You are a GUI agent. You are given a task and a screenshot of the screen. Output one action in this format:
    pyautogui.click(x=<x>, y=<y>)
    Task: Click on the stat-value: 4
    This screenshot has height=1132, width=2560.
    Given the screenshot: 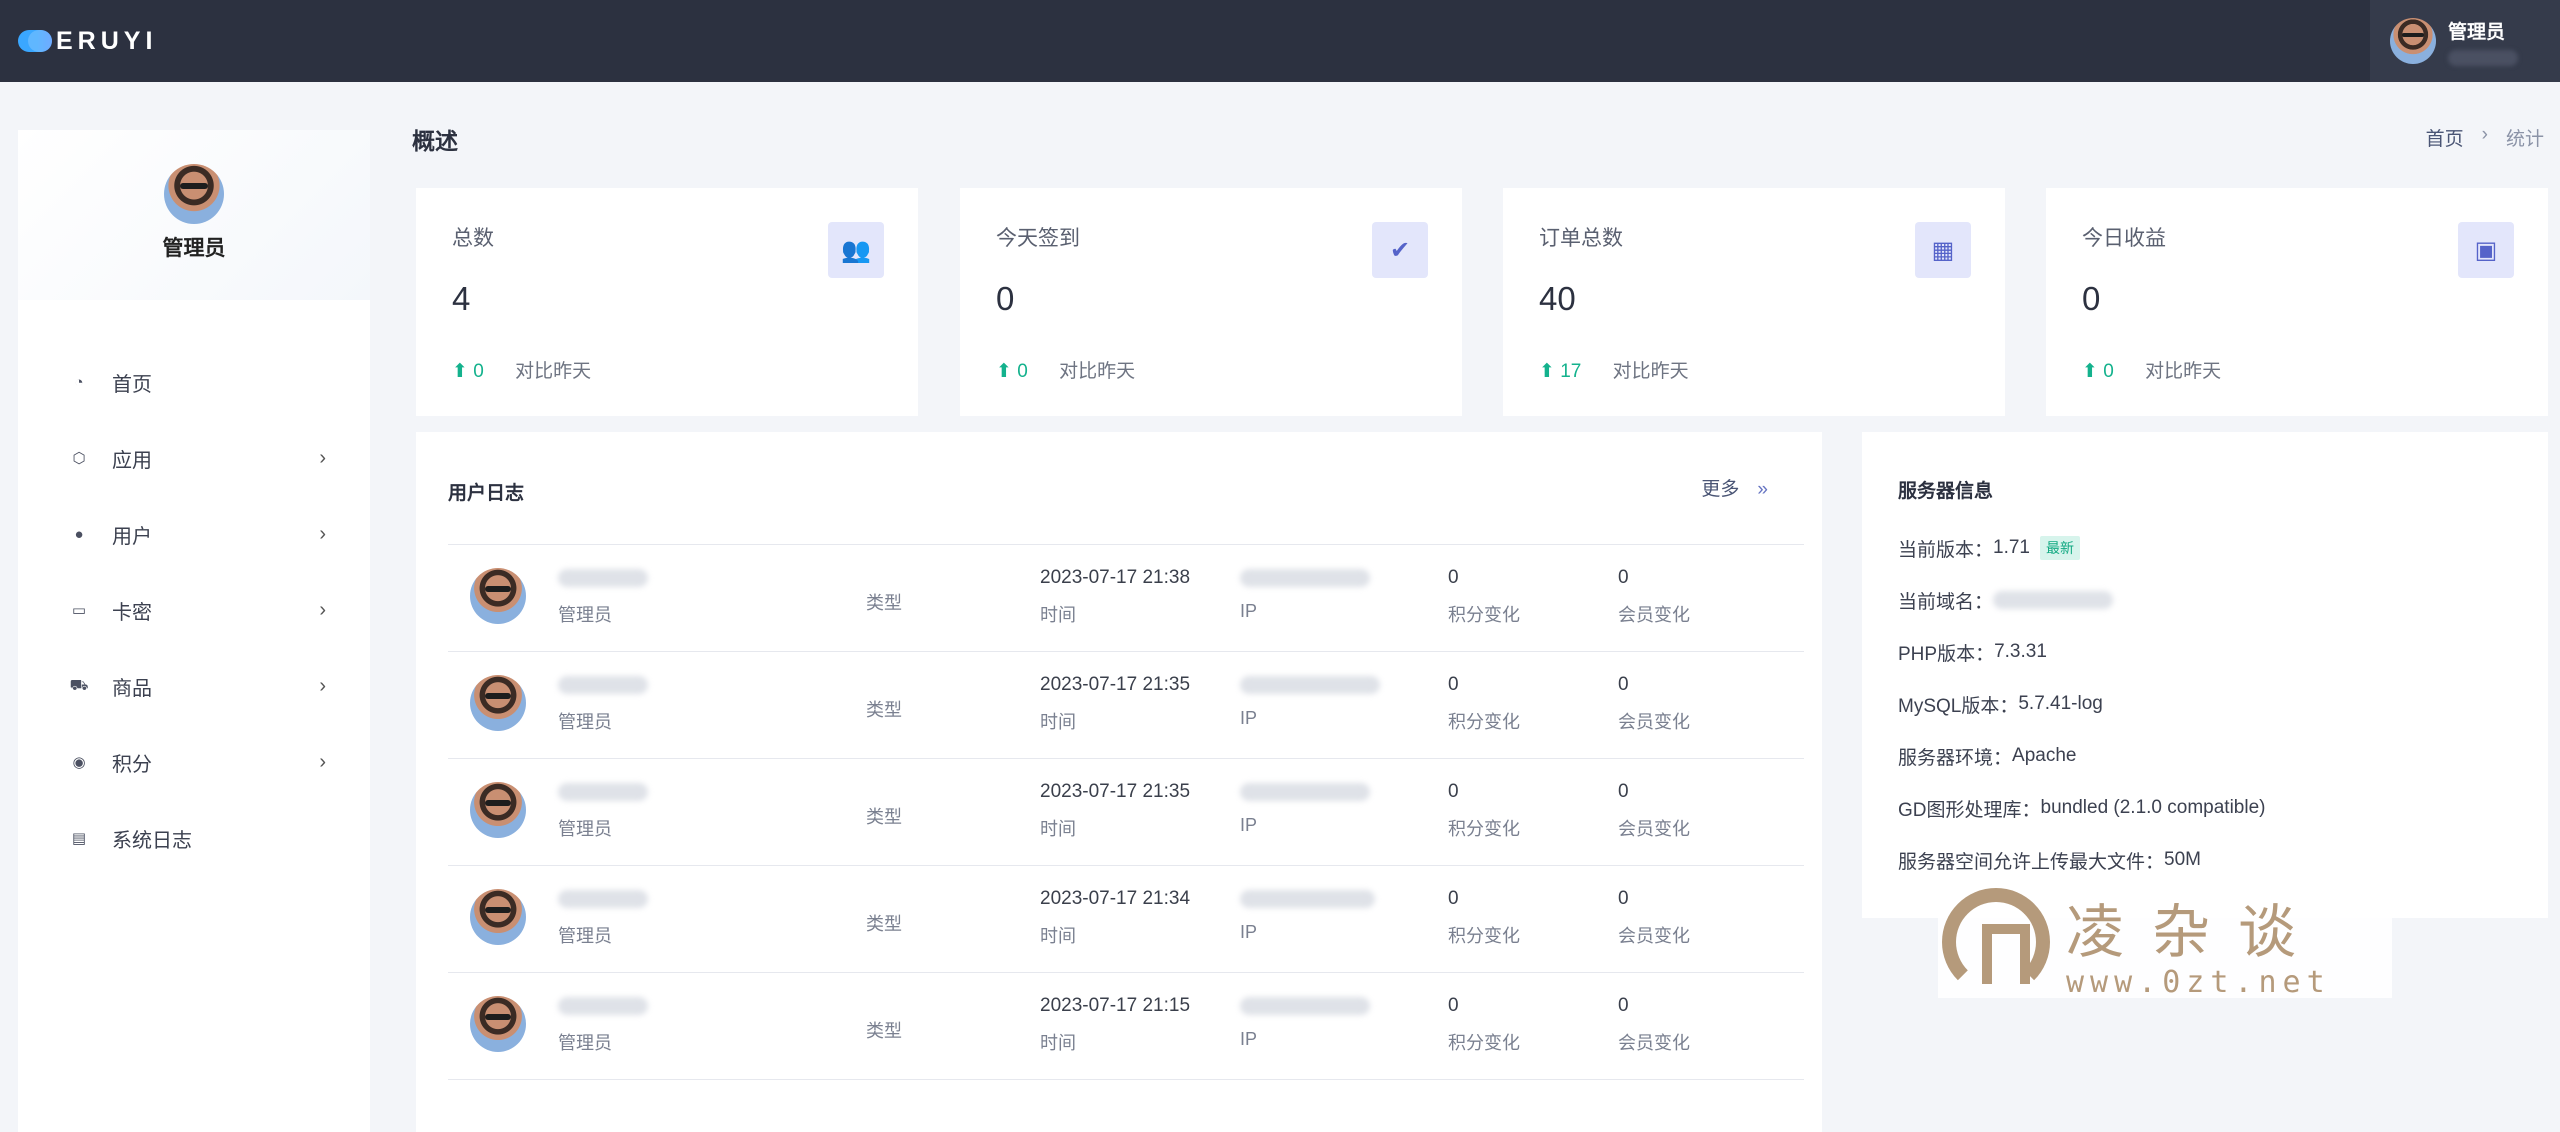 What is the action you would take?
    pyautogui.click(x=461, y=298)
    